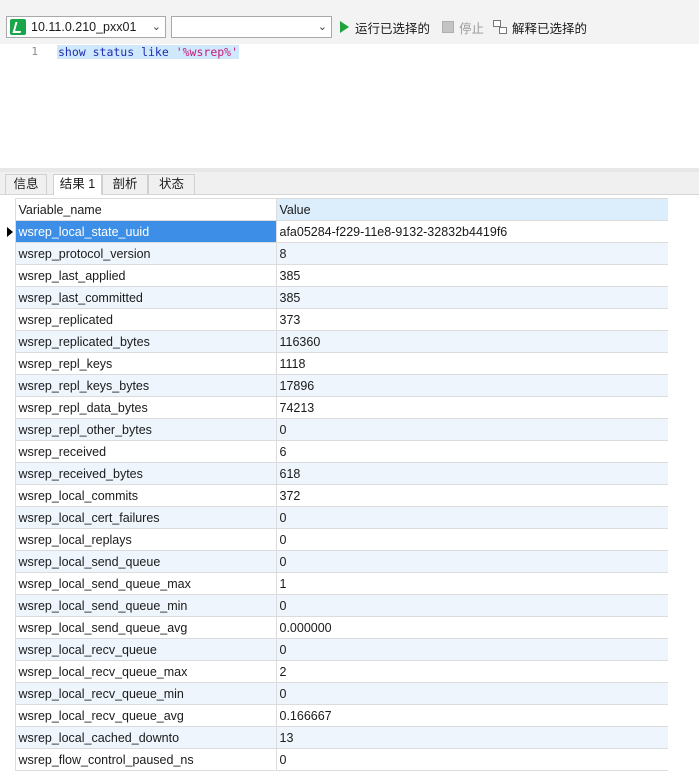 The width and height of the screenshot is (699, 776). I want to click on cell-value: 116360, so click(472, 341).